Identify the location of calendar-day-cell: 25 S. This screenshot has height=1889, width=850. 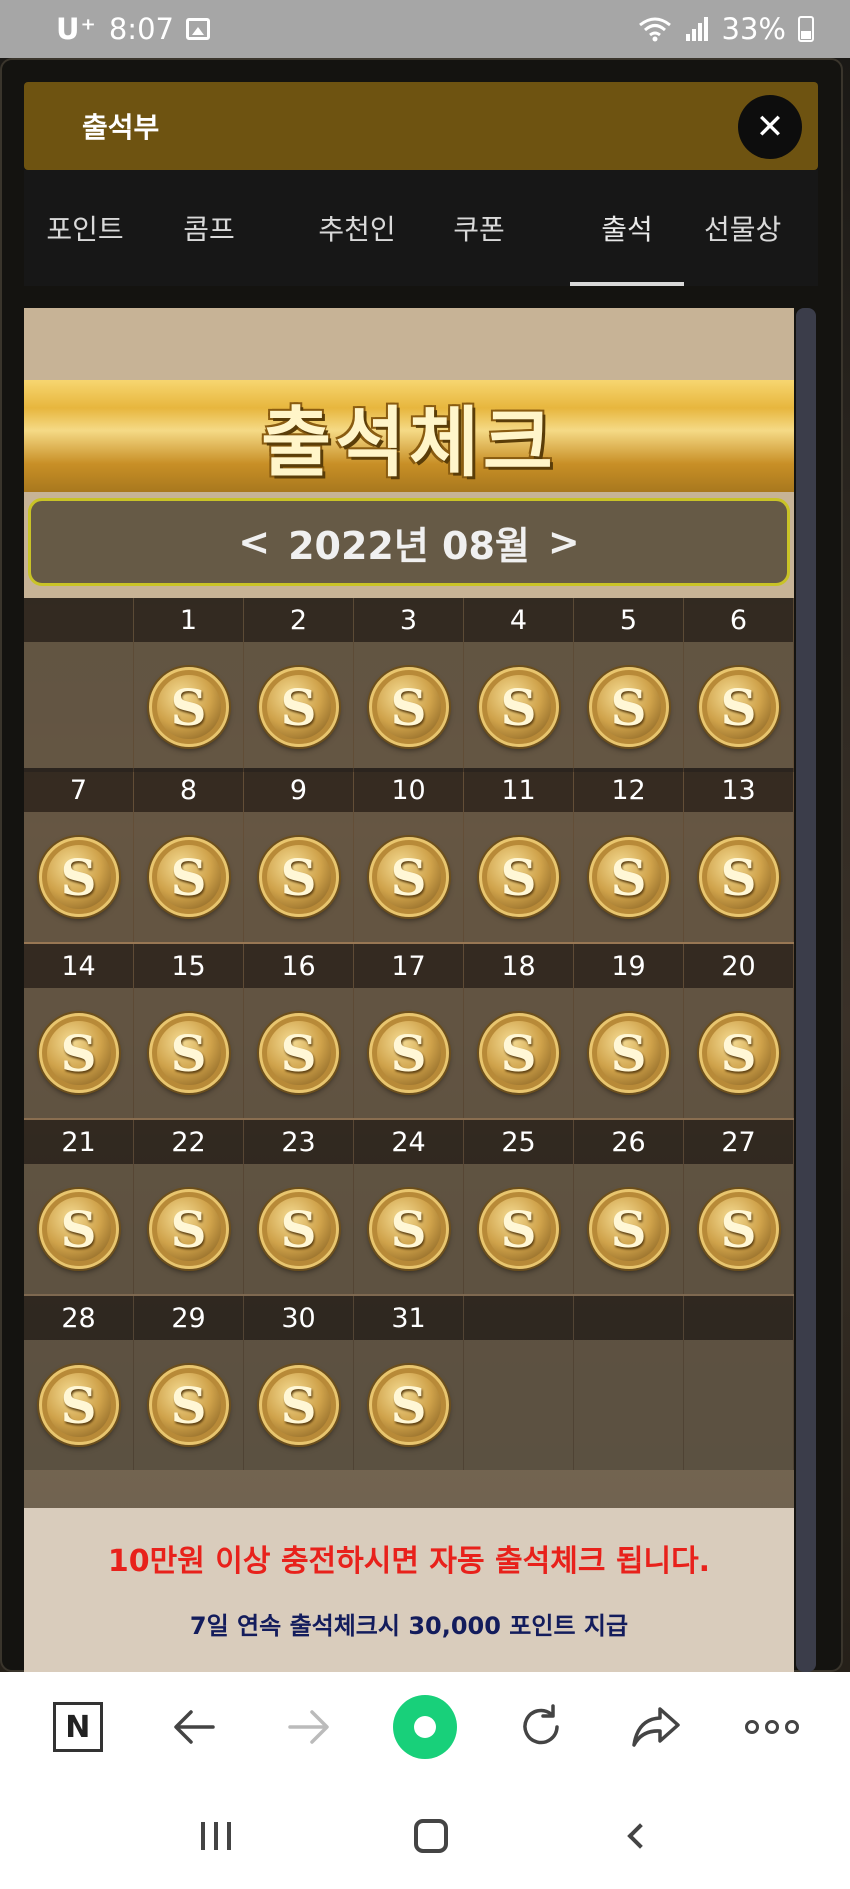
(519, 1207).